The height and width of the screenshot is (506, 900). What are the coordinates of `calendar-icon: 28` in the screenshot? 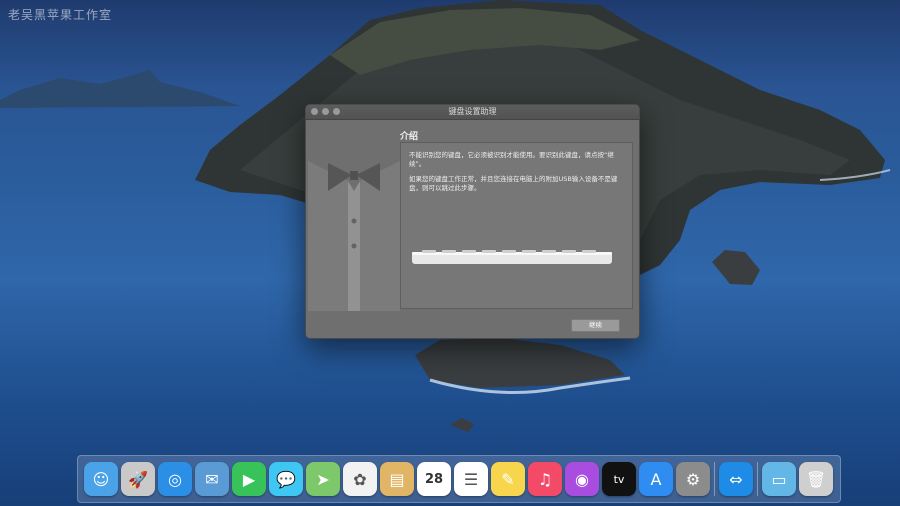 It's located at (434, 479).